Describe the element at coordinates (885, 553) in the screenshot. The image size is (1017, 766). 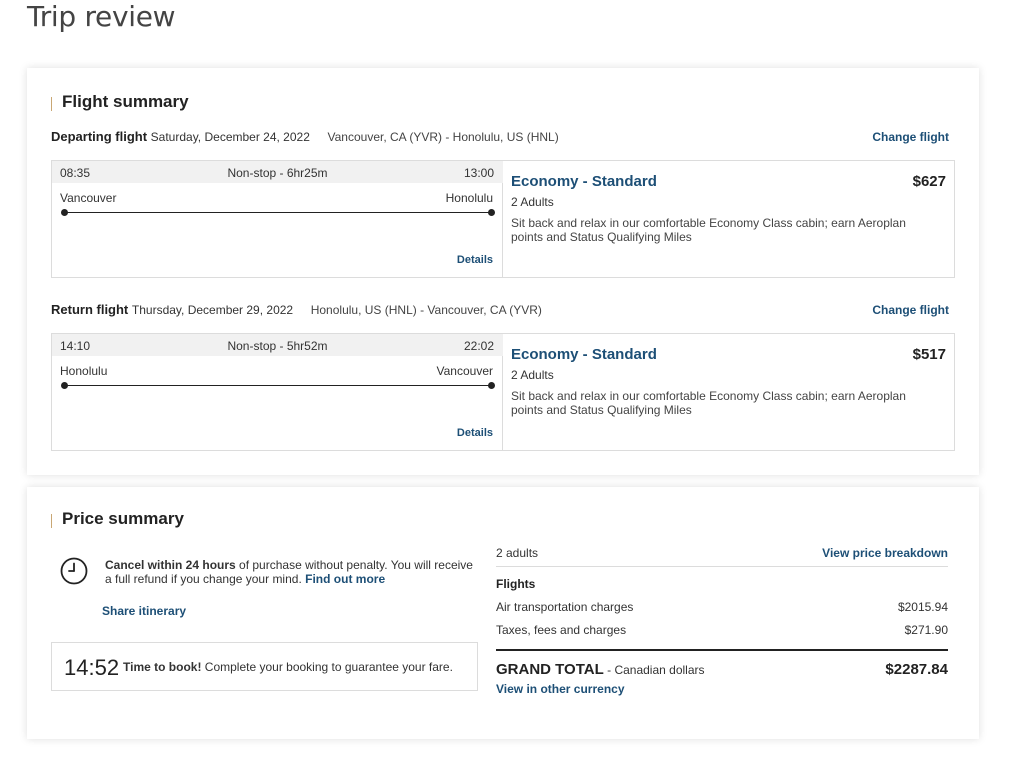
I see `view-price-breakdown-link: View price breakdown` at that location.